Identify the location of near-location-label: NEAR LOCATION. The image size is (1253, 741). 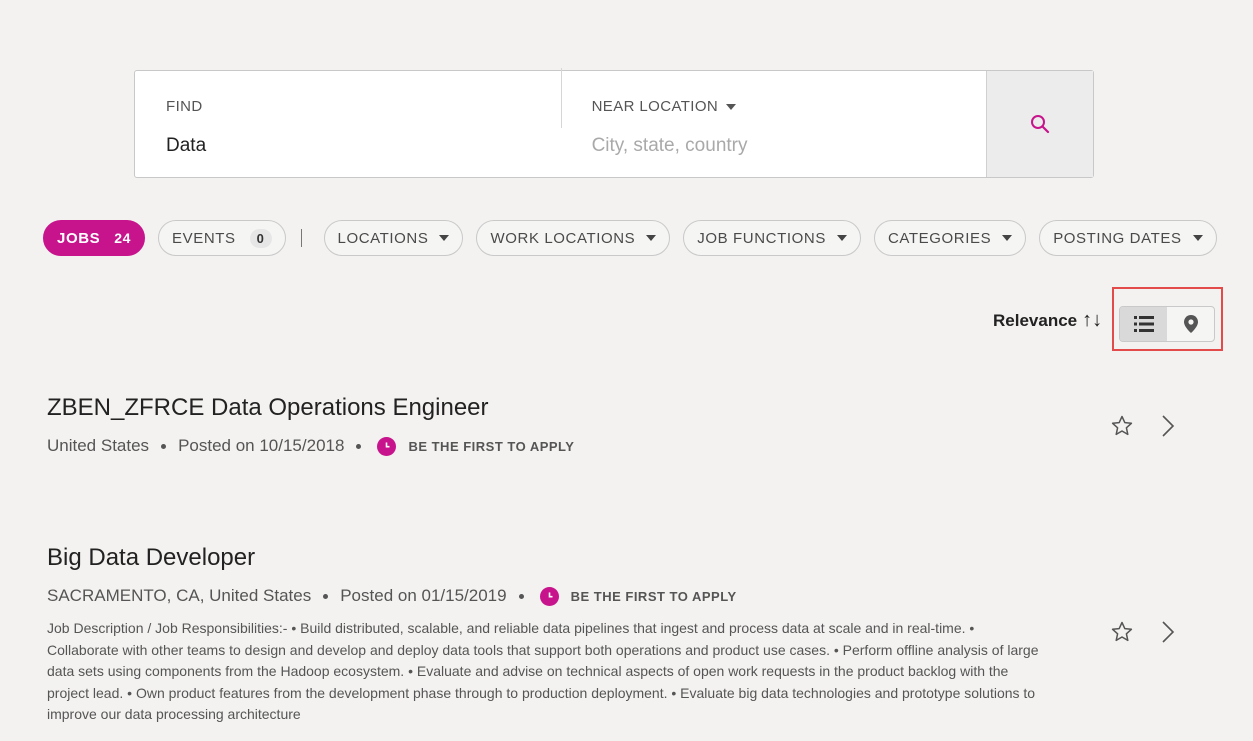
(655, 106).